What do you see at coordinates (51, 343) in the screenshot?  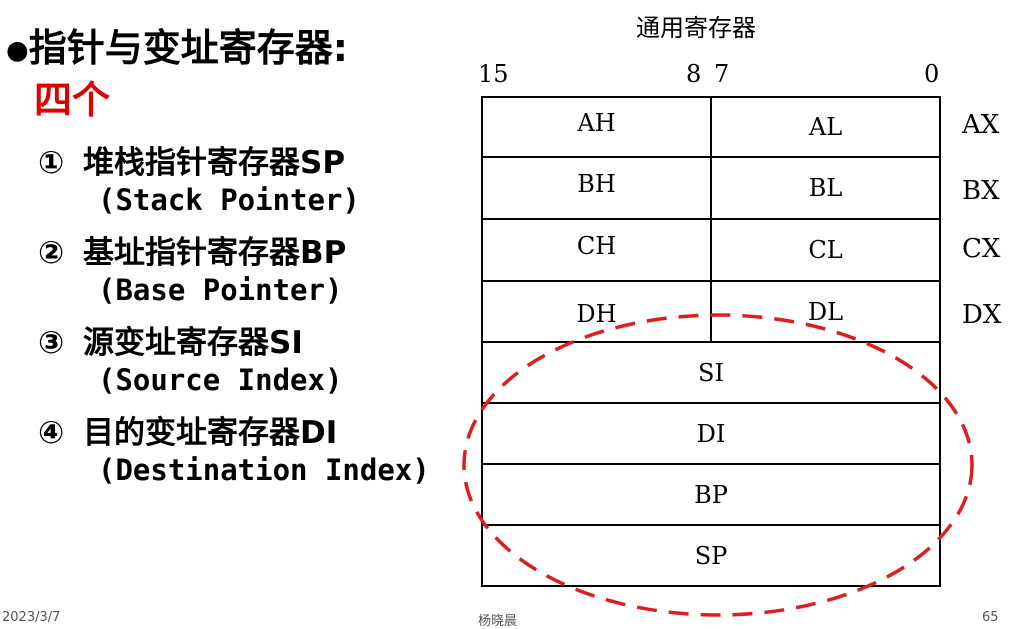 I see `item-3-num: ③` at bounding box center [51, 343].